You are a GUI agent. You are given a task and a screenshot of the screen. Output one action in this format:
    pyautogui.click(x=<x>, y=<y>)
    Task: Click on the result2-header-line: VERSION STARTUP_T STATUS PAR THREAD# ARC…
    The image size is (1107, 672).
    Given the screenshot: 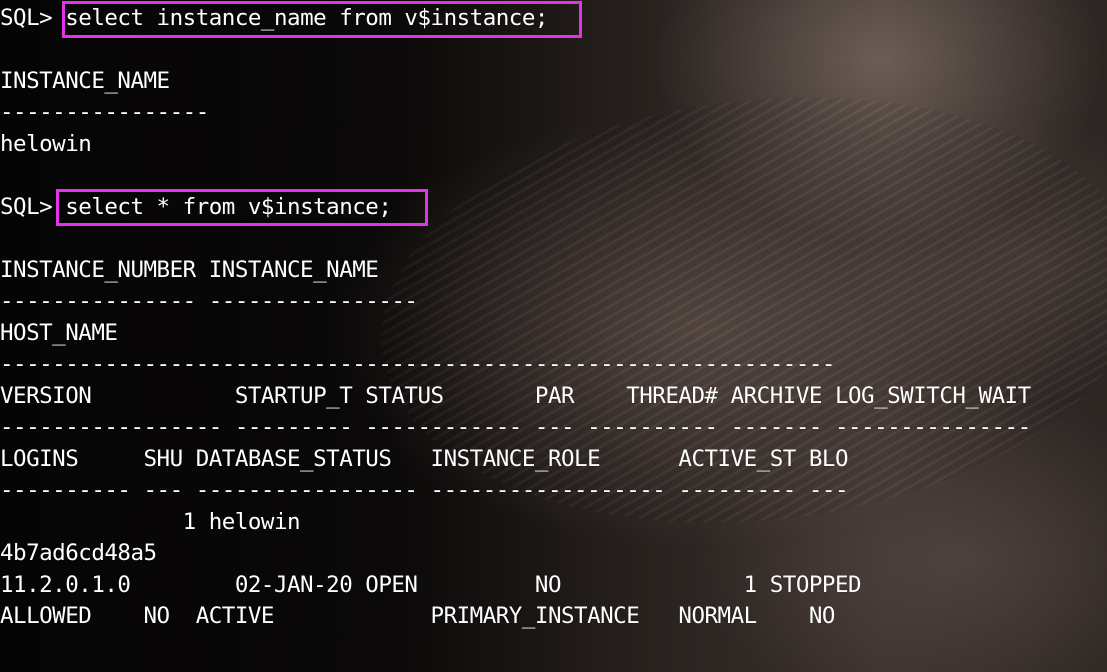 What is the action you would take?
    pyautogui.click(x=515, y=396)
    